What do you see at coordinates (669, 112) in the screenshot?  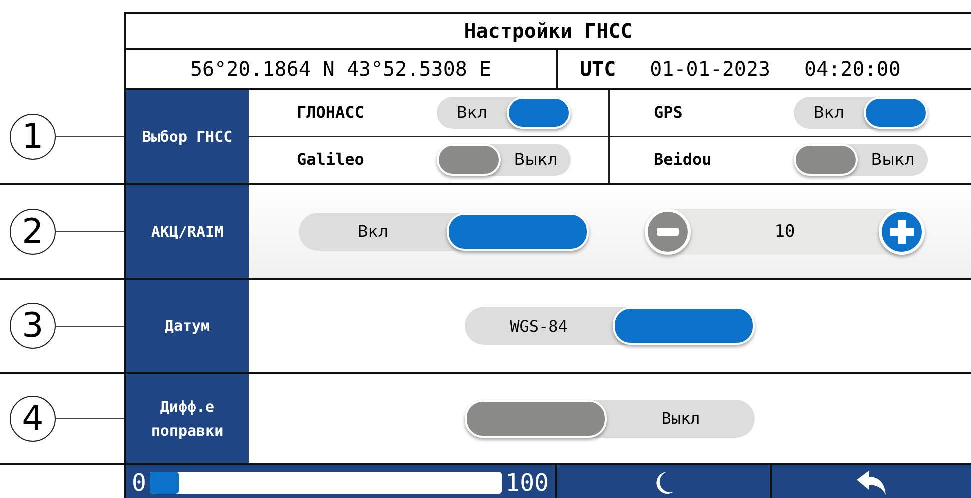 I see `system-name: GPS` at bounding box center [669, 112].